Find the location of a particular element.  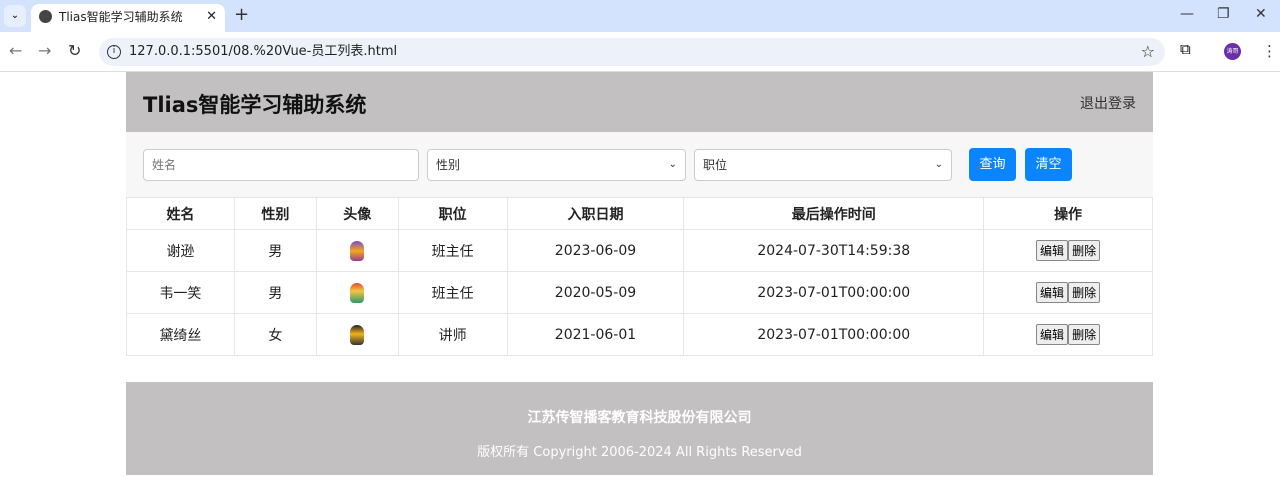

col-actions: 操作 is located at coordinates (1068, 213).